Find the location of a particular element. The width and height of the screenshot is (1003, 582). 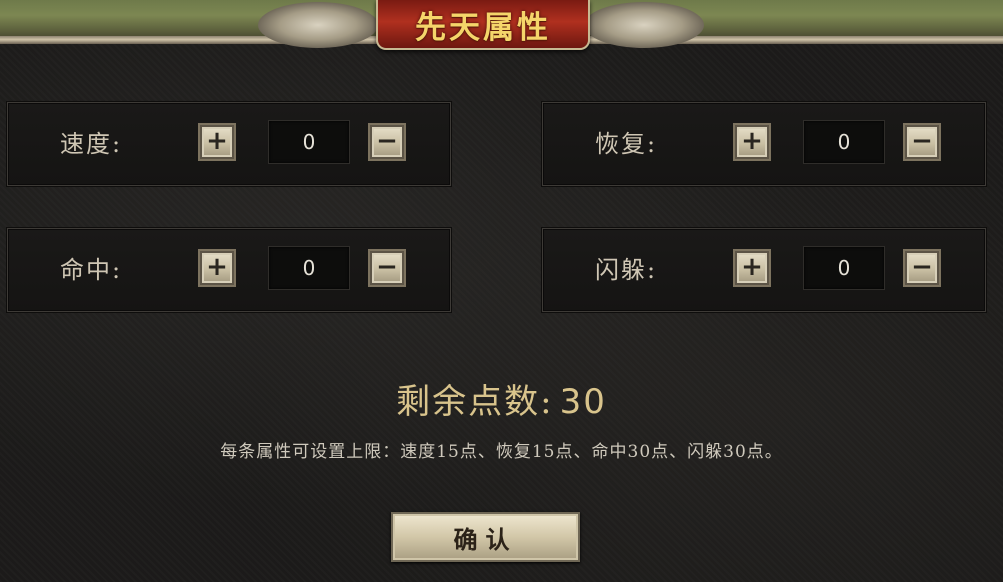

attribute-panel-dodge: 闪躲: + 0 − is located at coordinates (764, 270).